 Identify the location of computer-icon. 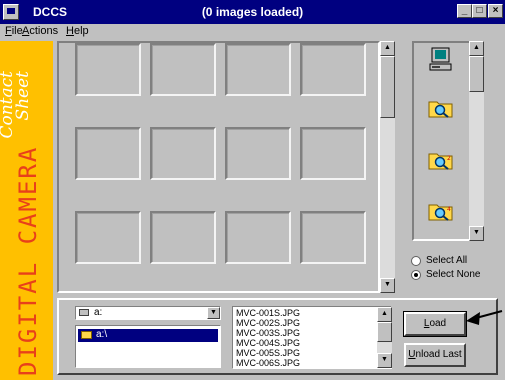
(441, 60).